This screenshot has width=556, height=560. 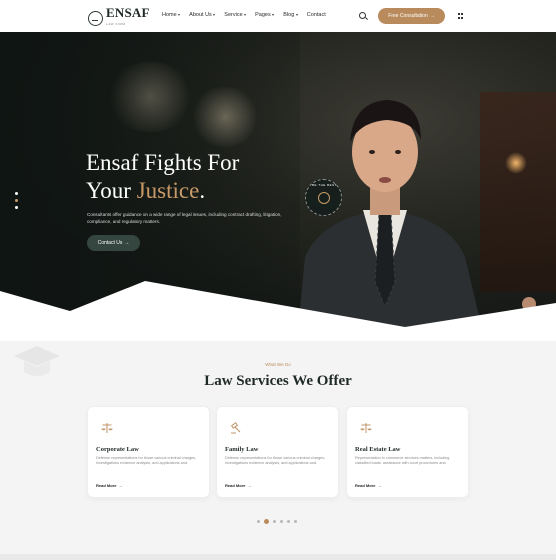 What do you see at coordinates (111, 190) in the screenshot?
I see `hero-title-prefix: Your` at bounding box center [111, 190].